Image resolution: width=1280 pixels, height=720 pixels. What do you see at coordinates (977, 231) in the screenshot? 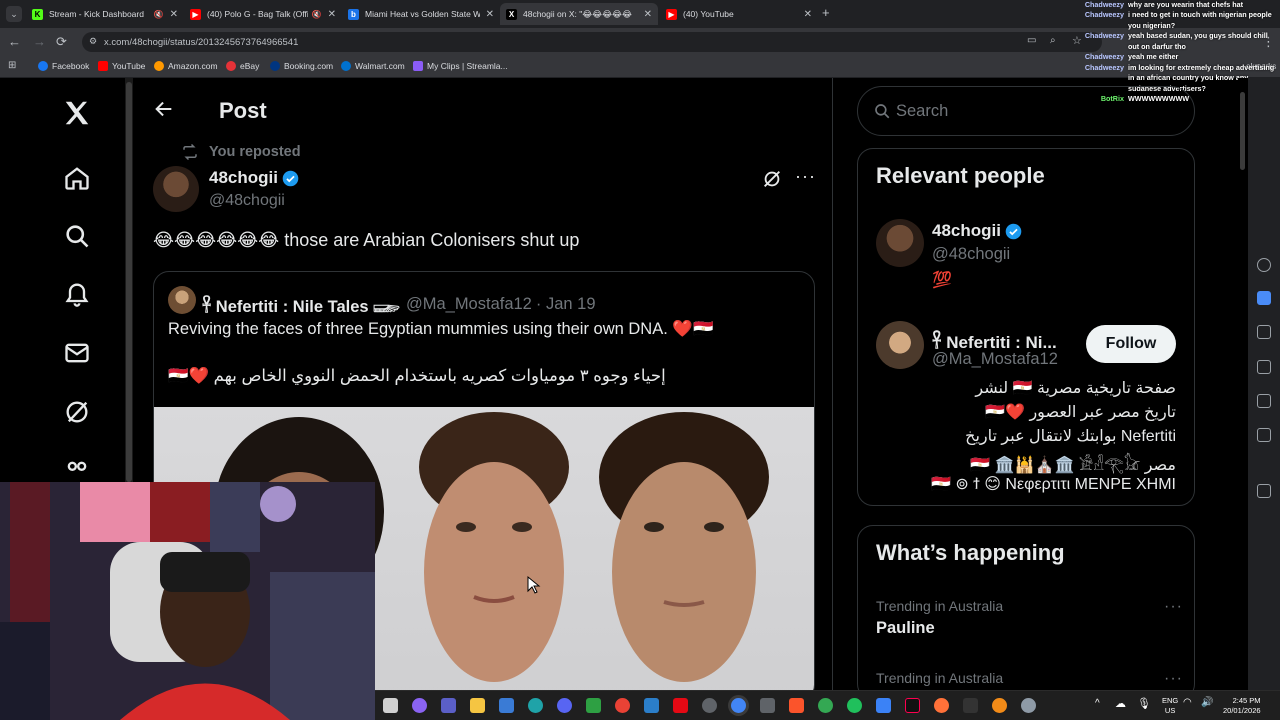
I see `person-name: 48chogii` at bounding box center [977, 231].